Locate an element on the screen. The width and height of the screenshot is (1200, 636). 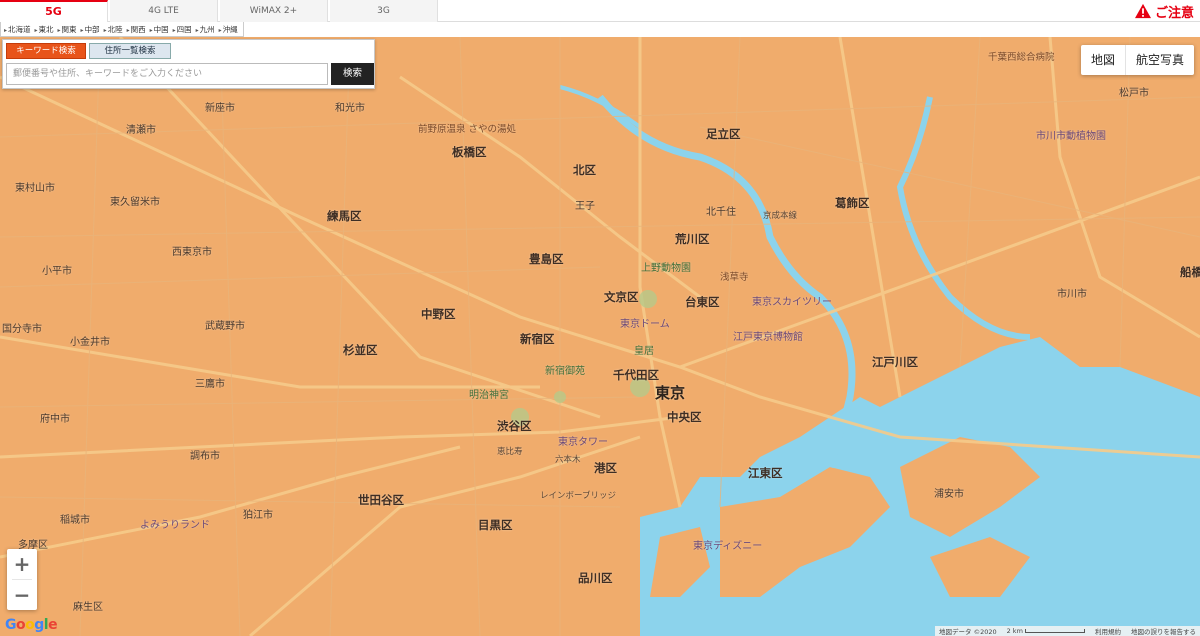
place-shinjuku-gyoen: 新宿御苑 is located at coordinates (565, 371).